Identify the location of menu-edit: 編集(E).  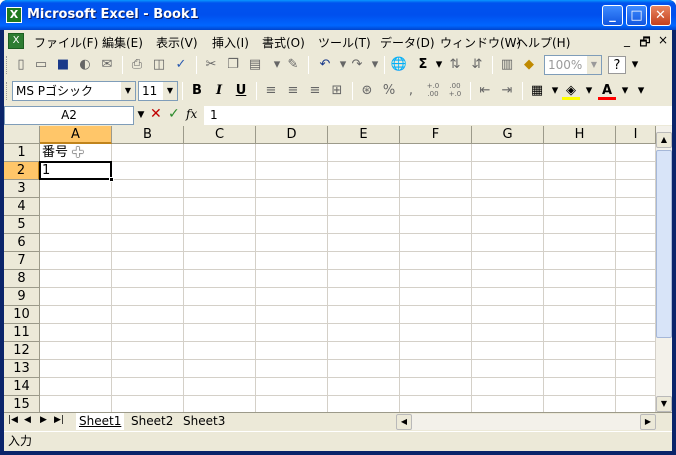
(122, 42).